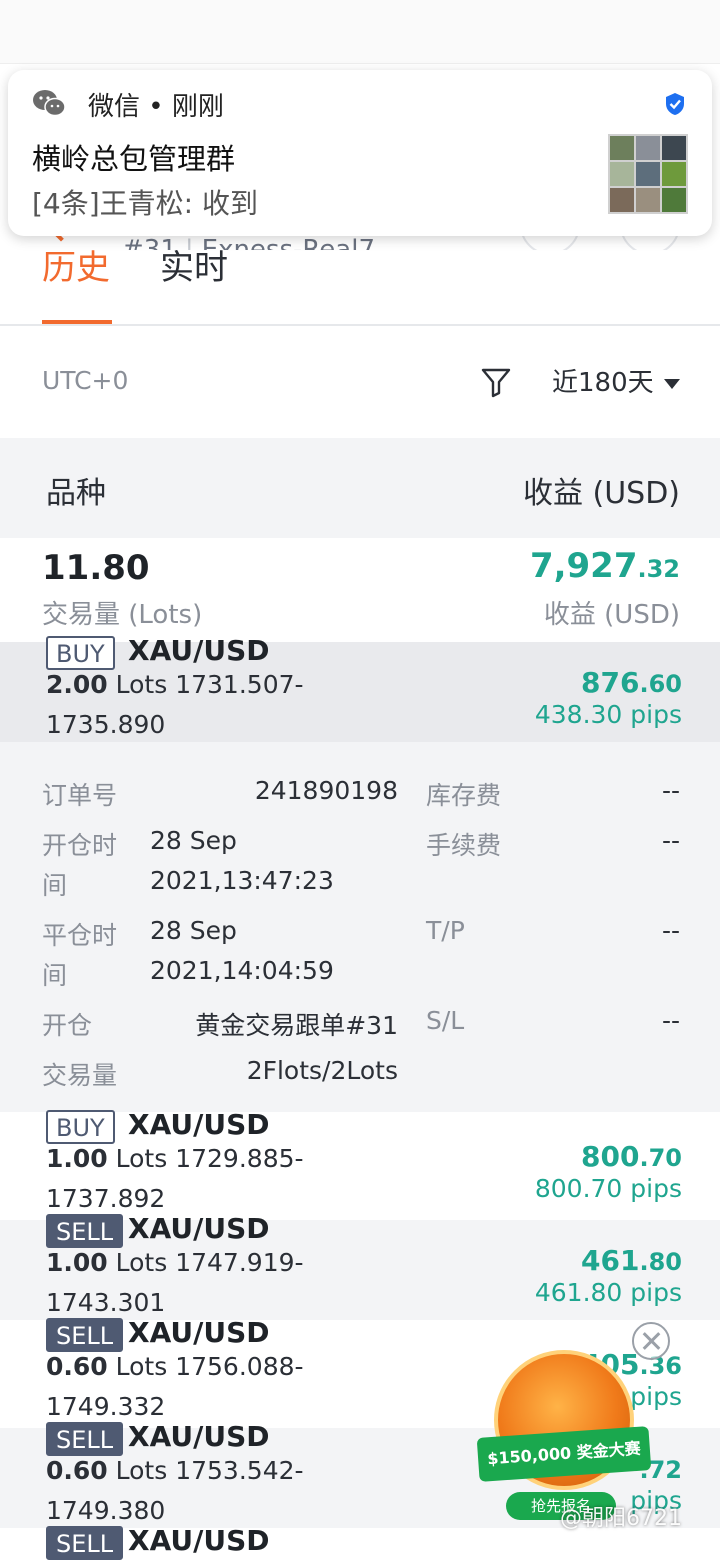 The image size is (720, 1560). What do you see at coordinates (193, 840) in the screenshot?
I see `open-time-date: 28 Sep` at bounding box center [193, 840].